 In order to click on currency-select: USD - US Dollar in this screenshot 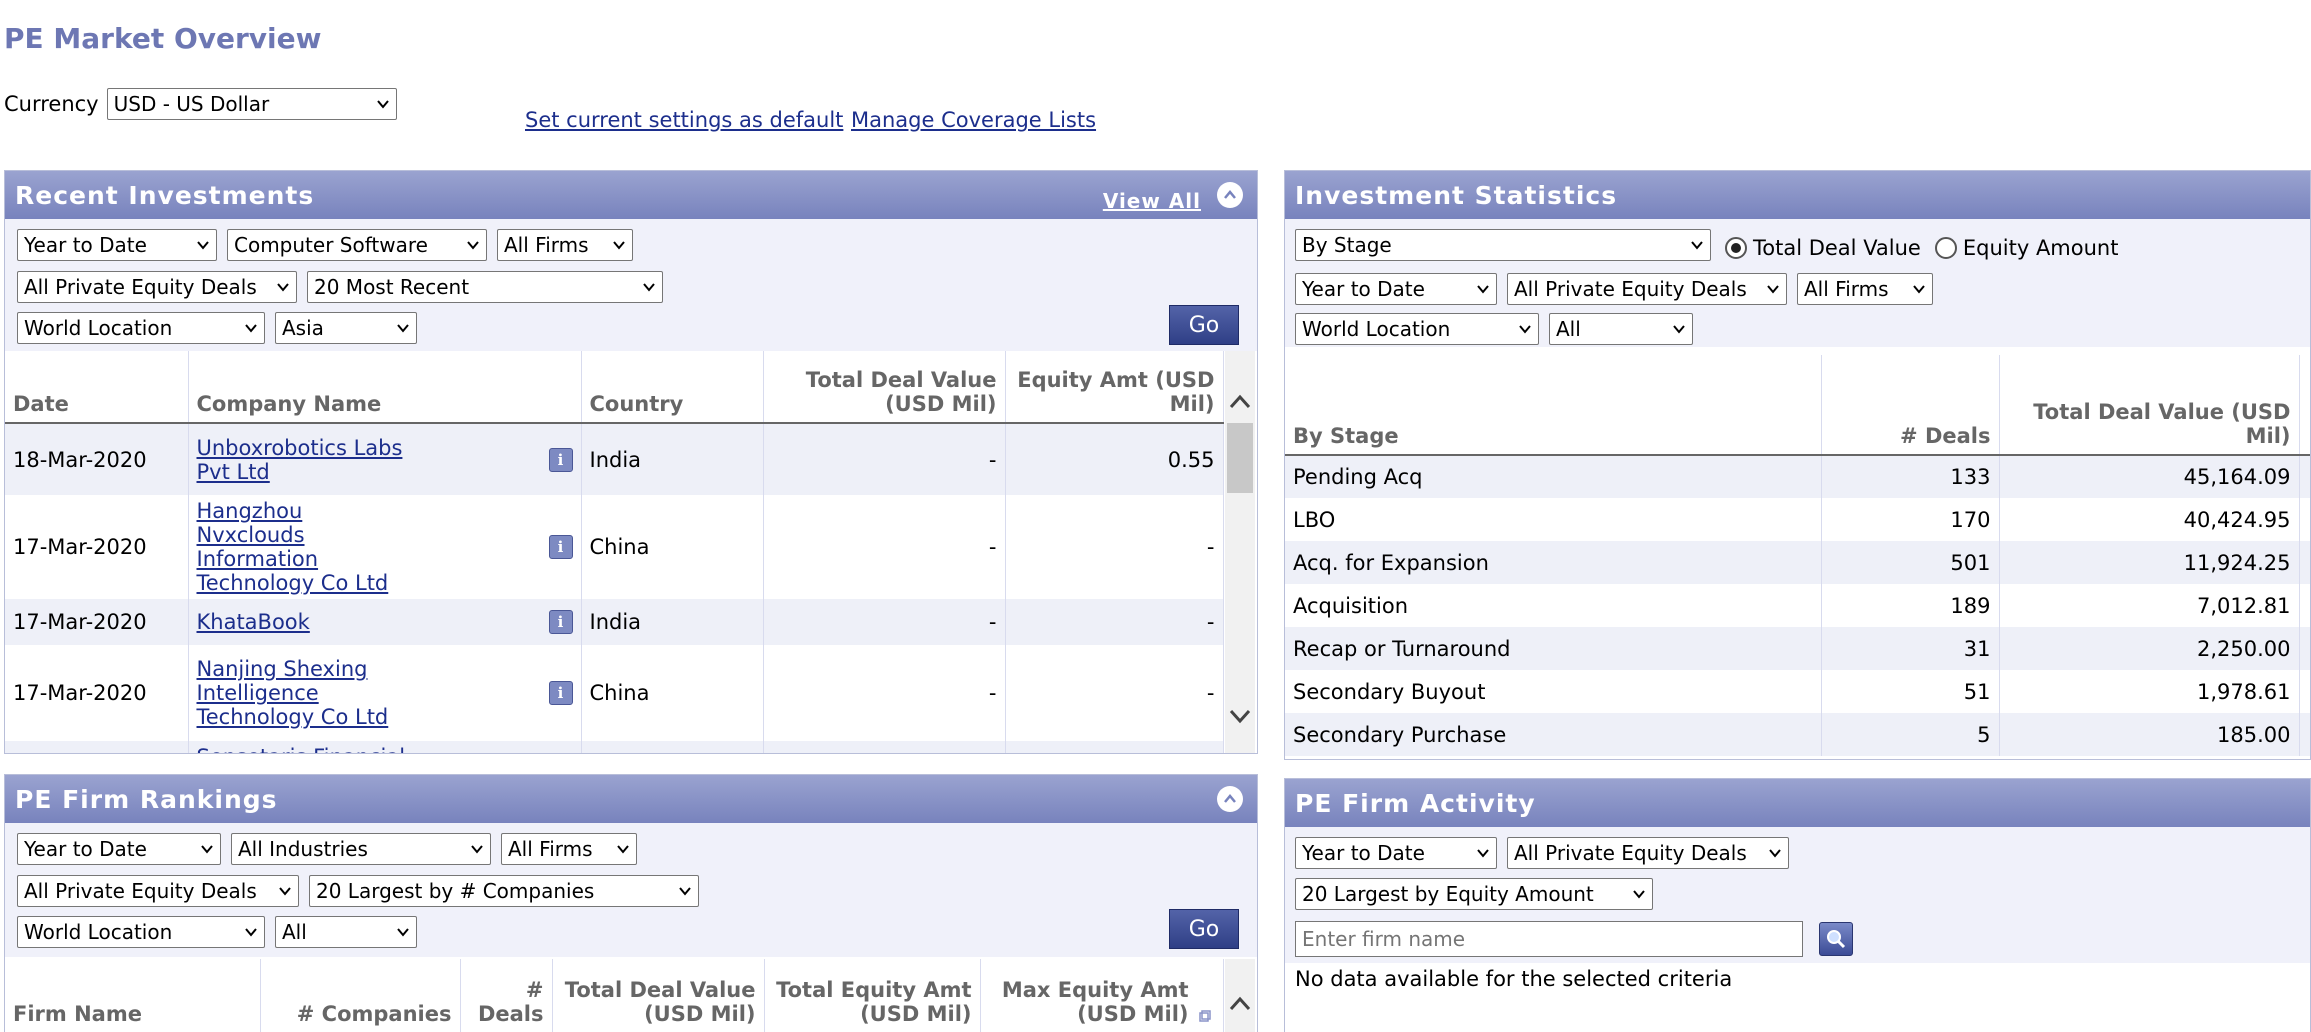, I will do `click(251, 104)`.